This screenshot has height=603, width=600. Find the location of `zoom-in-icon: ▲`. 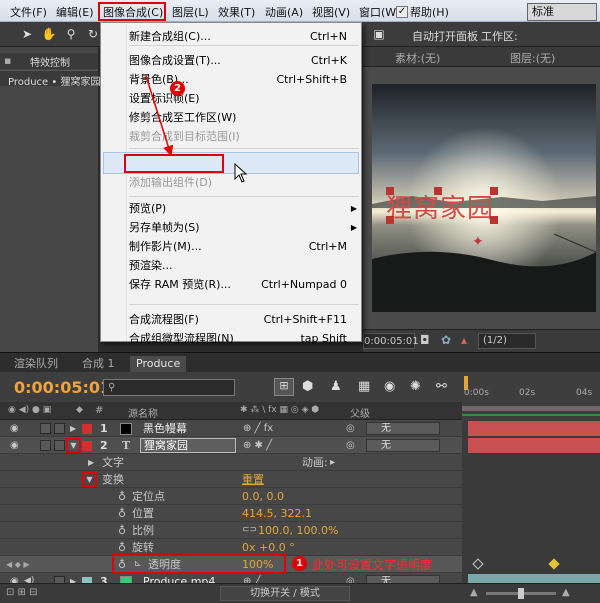

zoom-in-icon: ▲ is located at coordinates (566, 592).